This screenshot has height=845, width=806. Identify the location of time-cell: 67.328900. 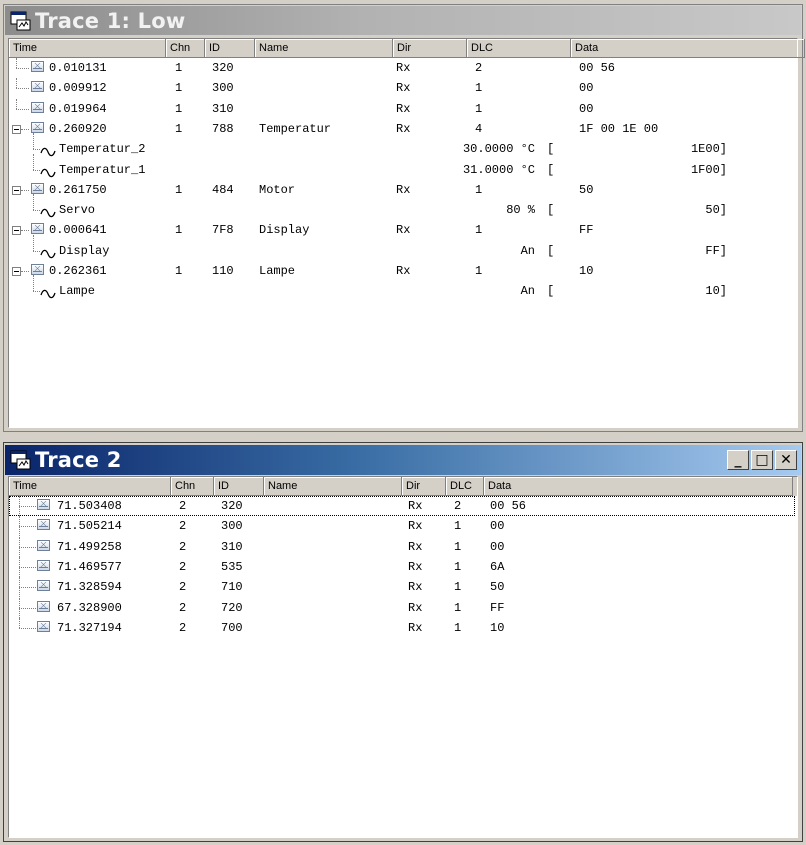
(89, 608).